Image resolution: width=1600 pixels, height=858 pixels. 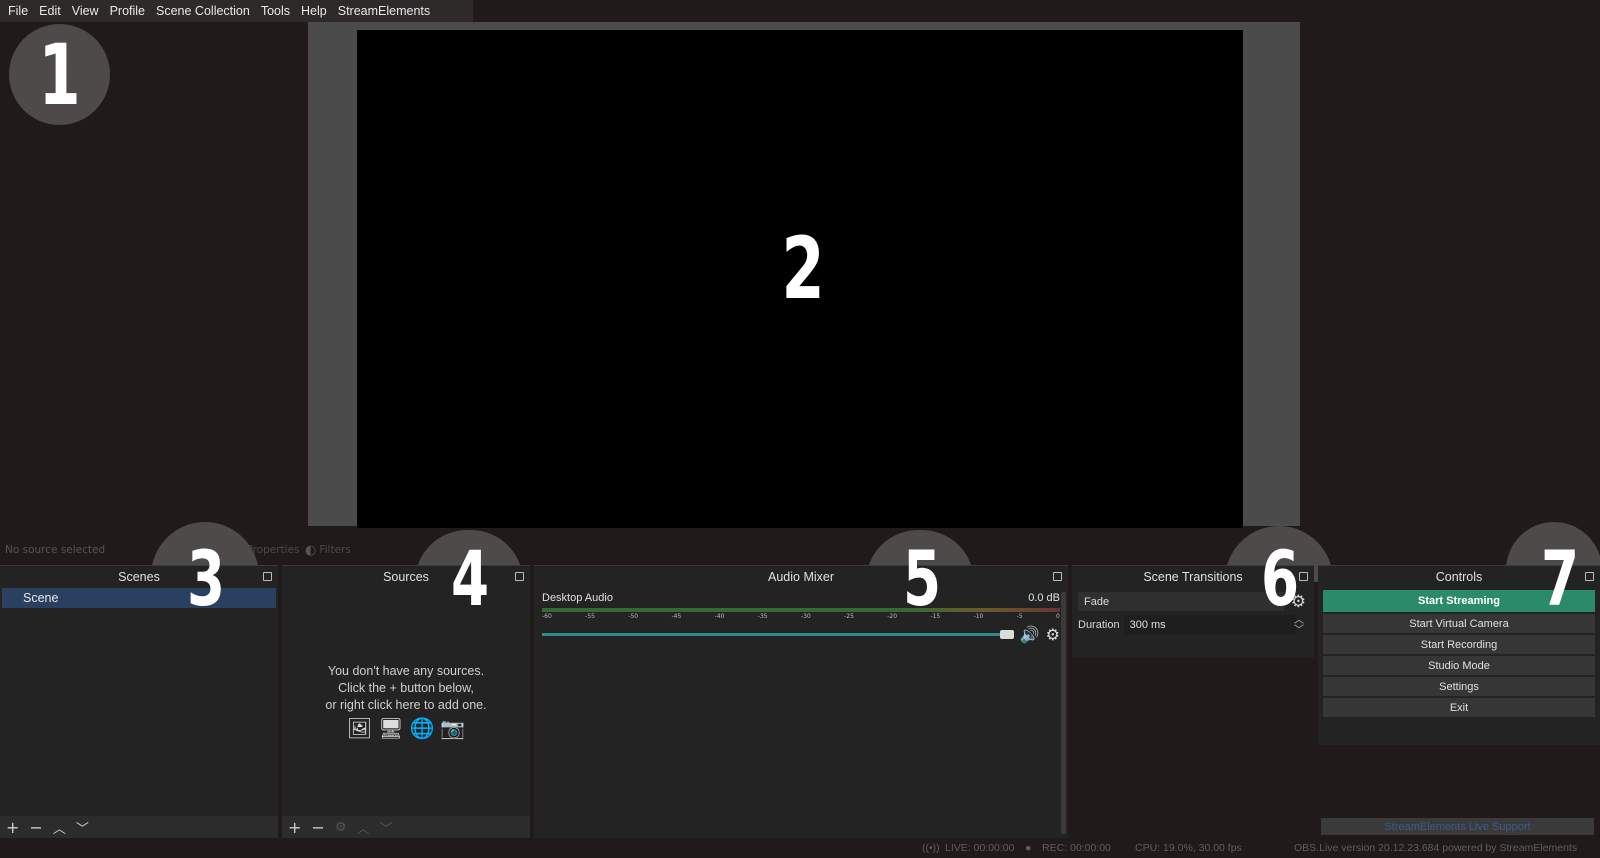 I want to click on mixer-title: Audio Mixer, so click(x=801, y=577).